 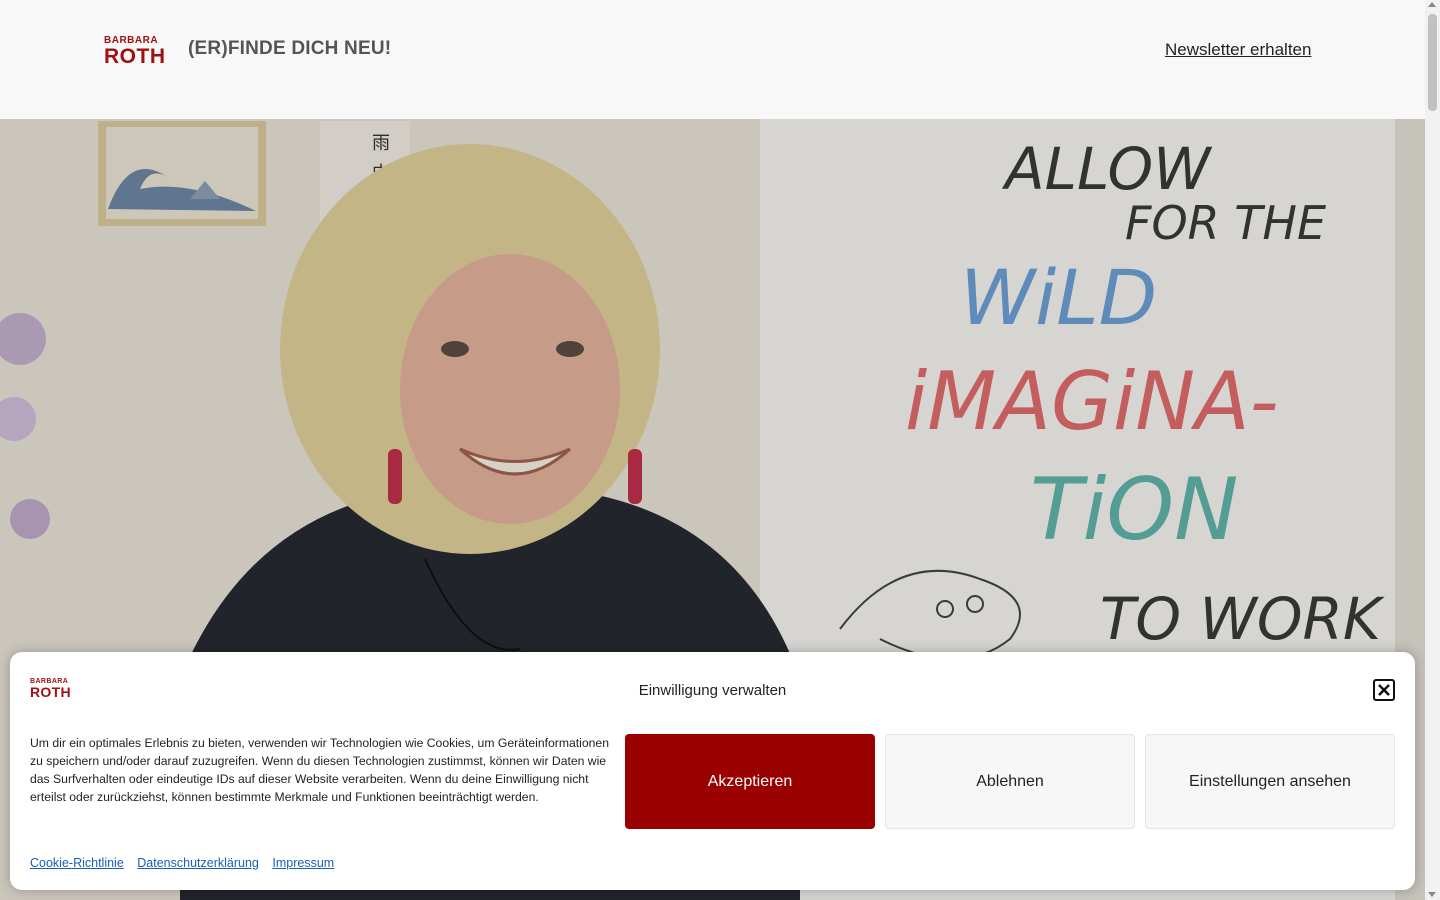 What do you see at coordinates (1432, 894) in the screenshot?
I see `scroll-down-arrow-icon` at bounding box center [1432, 894].